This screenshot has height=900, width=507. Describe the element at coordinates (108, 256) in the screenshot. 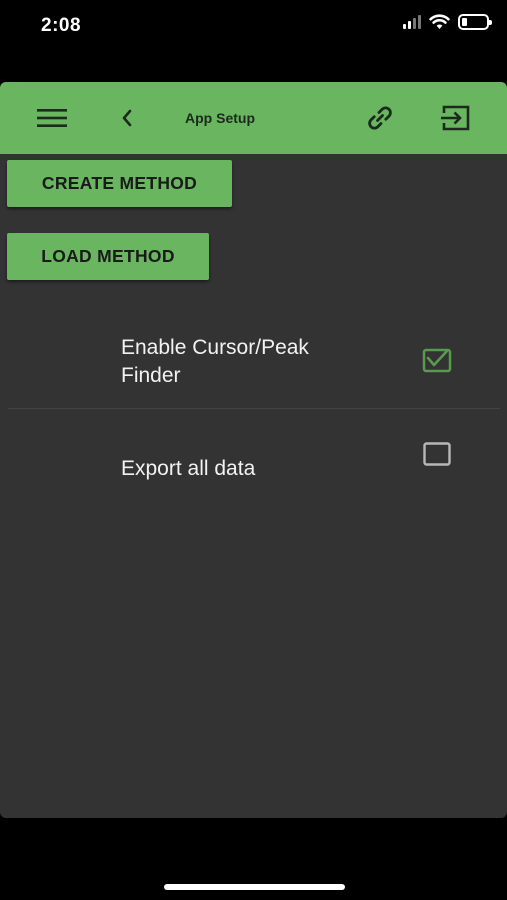

I see `load-method-button: LOAD METHOD` at that location.